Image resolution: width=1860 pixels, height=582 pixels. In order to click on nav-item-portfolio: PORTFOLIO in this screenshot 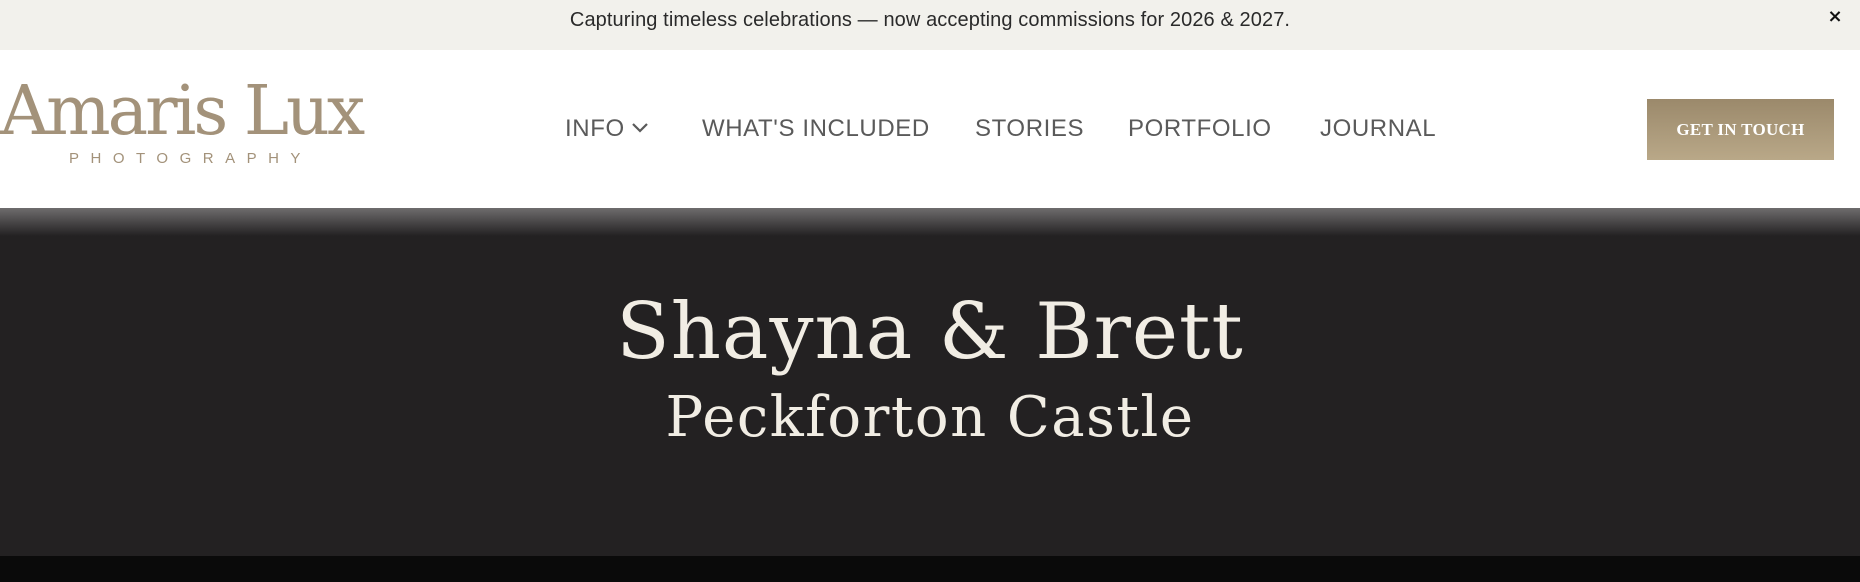, I will do `click(1200, 129)`.